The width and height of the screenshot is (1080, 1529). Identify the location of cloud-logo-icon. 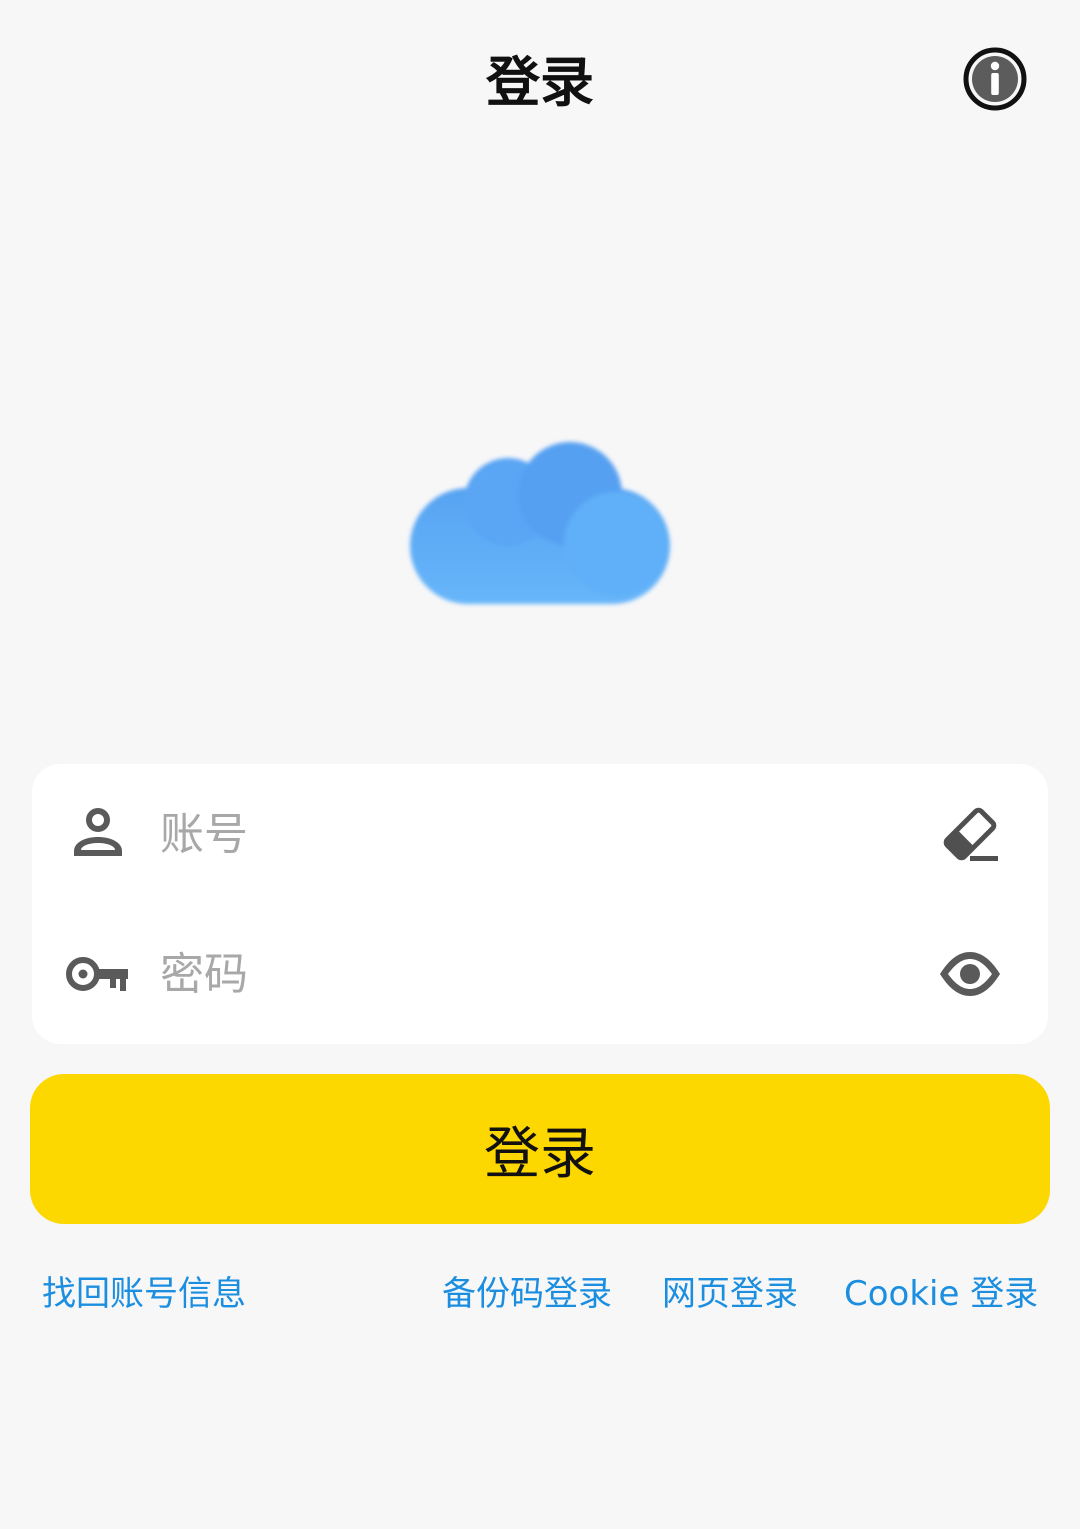
(540, 523).